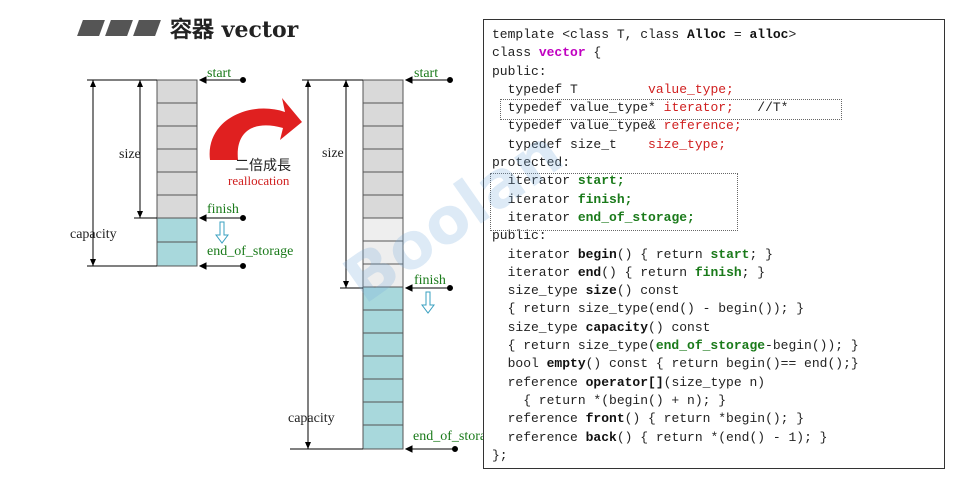 Image resolution: width=967 pixels, height=500 pixels. I want to click on right-size-label: size, so click(333, 153).